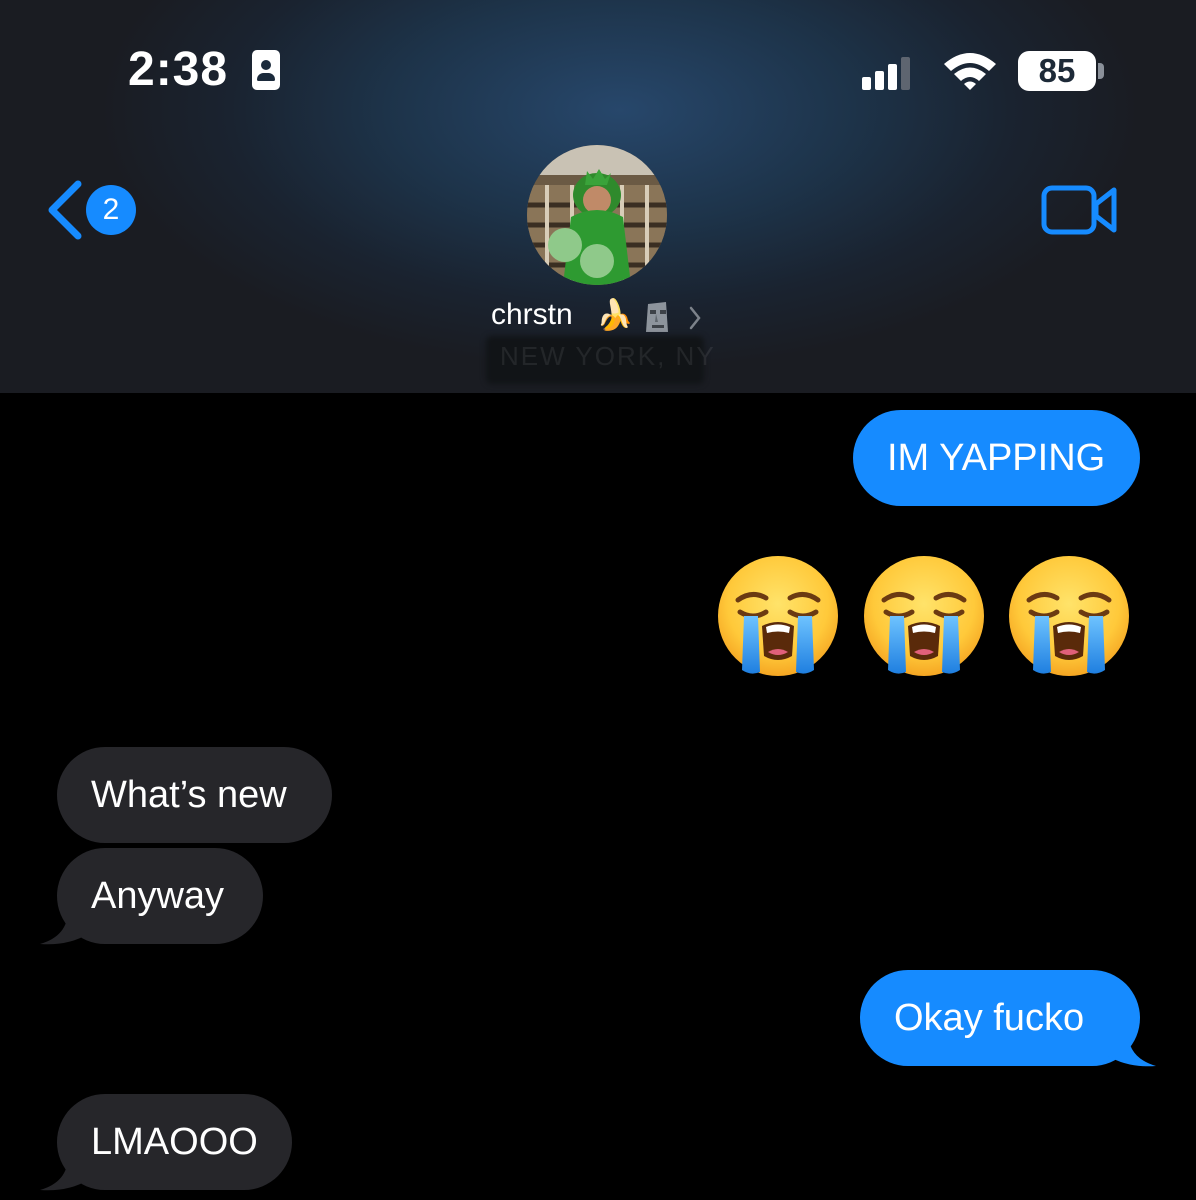 The height and width of the screenshot is (1200, 1196). I want to click on contact-avatar, so click(597, 215).